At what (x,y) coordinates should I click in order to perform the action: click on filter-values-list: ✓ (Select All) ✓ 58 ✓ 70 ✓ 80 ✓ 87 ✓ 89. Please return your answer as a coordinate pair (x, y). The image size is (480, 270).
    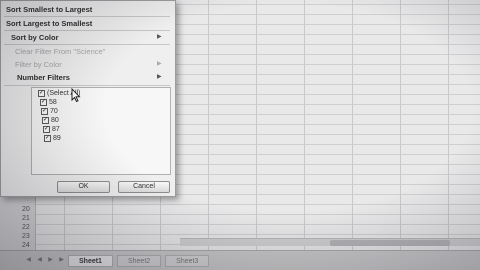
    Looking at the image, I should click on (101, 131).